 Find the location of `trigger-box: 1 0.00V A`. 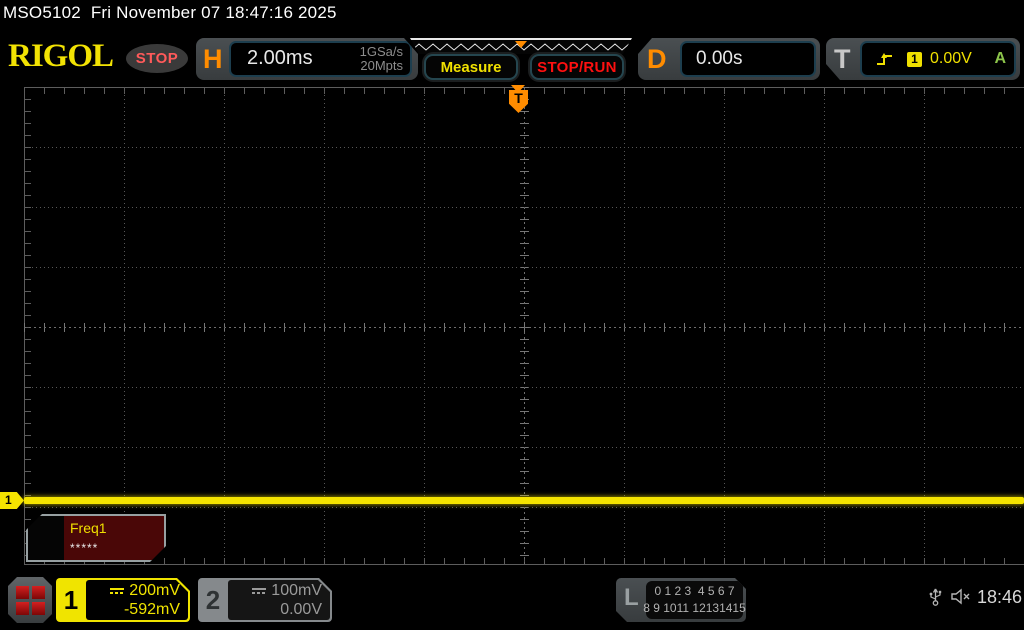

trigger-box: 1 0.00V A is located at coordinates (938, 59).